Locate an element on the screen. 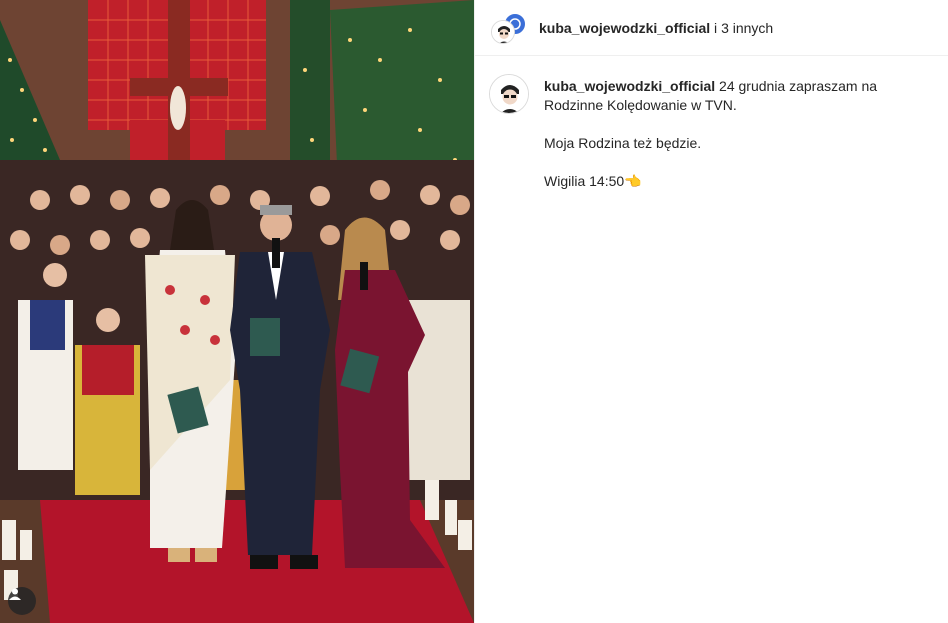 The width and height of the screenshot is (948, 623). author-avatar is located at coordinates (503, 31).